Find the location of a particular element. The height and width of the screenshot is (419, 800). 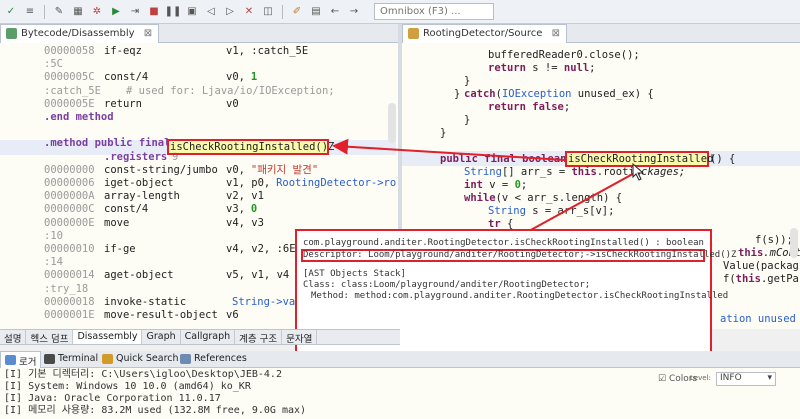

mouse-cursor-icon is located at coordinates (638, 172).